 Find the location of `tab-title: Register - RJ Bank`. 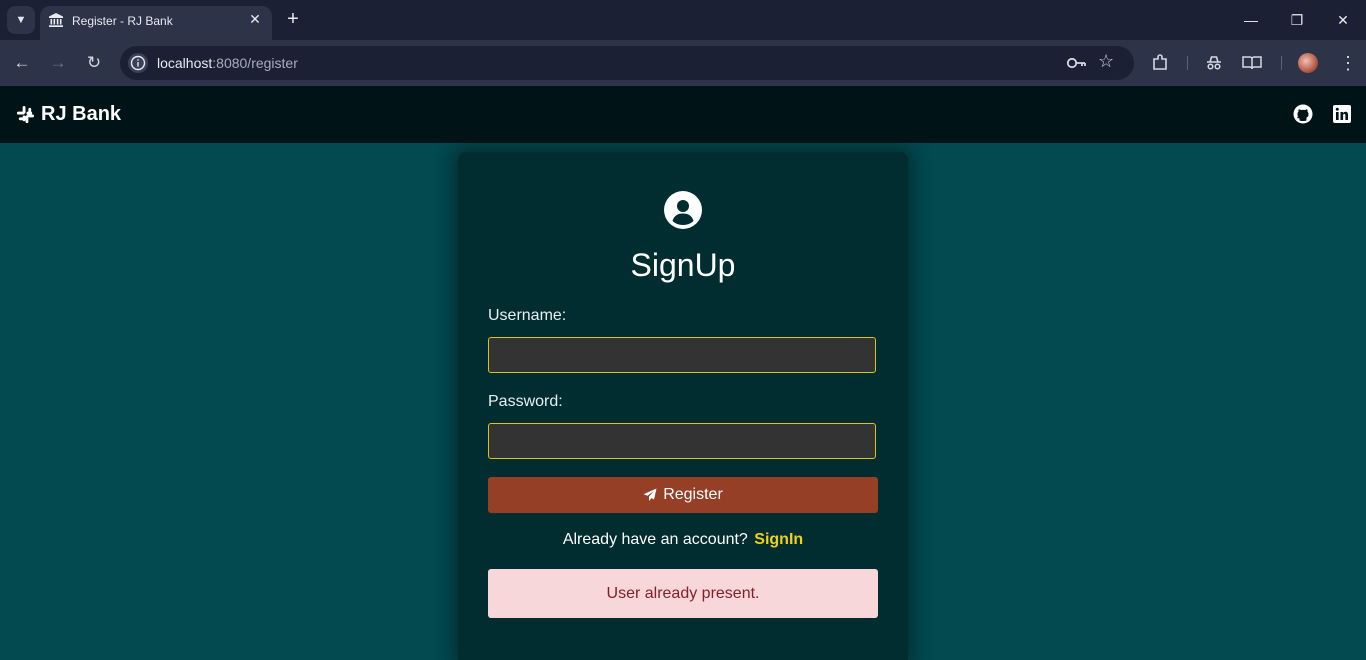

tab-title: Register - RJ Bank is located at coordinates (122, 21).